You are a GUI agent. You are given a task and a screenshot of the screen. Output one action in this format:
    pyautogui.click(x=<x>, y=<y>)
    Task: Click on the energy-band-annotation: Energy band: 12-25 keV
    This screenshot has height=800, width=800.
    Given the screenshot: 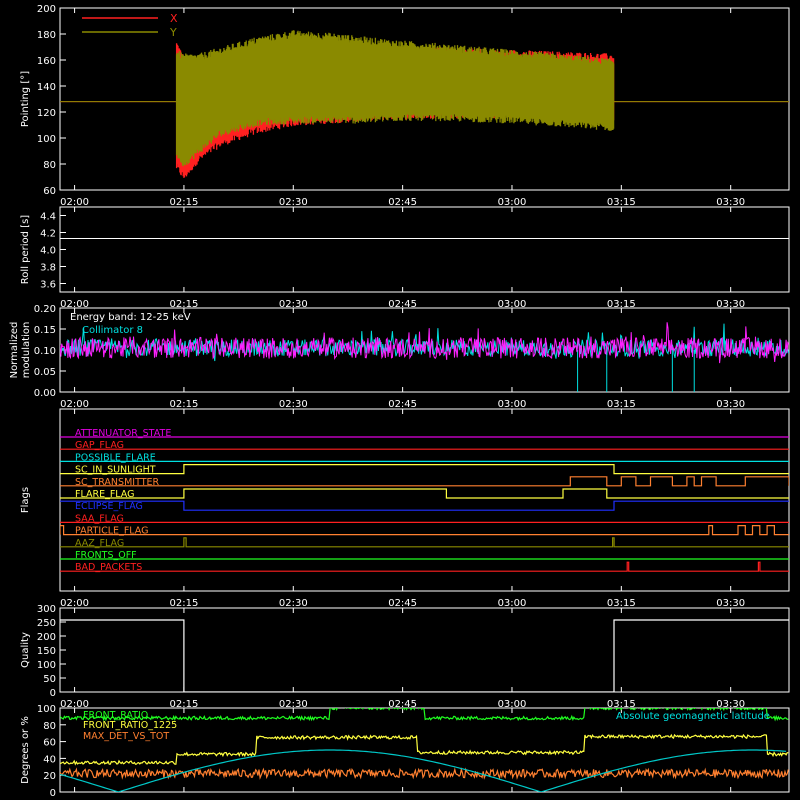 What is the action you would take?
    pyautogui.click(x=130, y=317)
    